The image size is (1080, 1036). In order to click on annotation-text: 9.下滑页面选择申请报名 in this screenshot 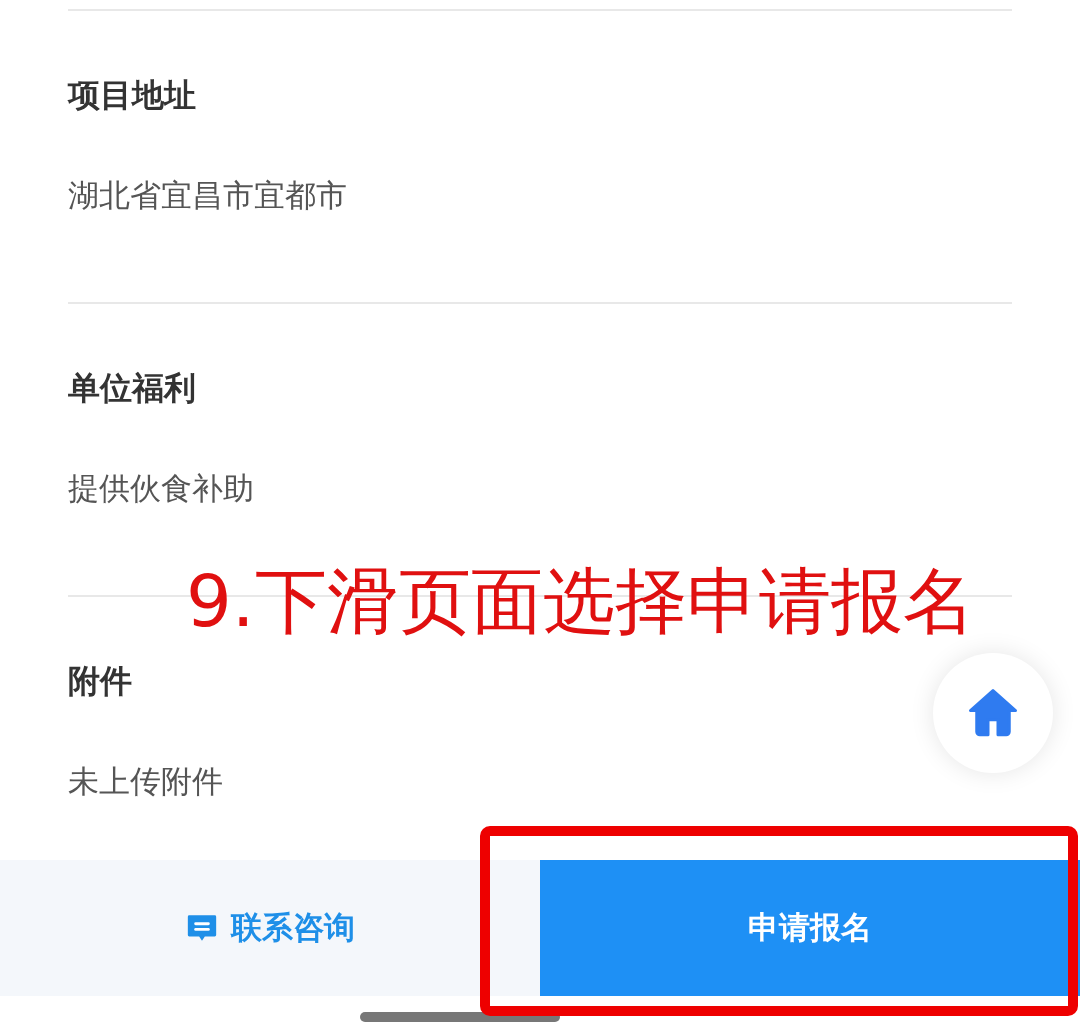, I will do `click(580, 601)`.